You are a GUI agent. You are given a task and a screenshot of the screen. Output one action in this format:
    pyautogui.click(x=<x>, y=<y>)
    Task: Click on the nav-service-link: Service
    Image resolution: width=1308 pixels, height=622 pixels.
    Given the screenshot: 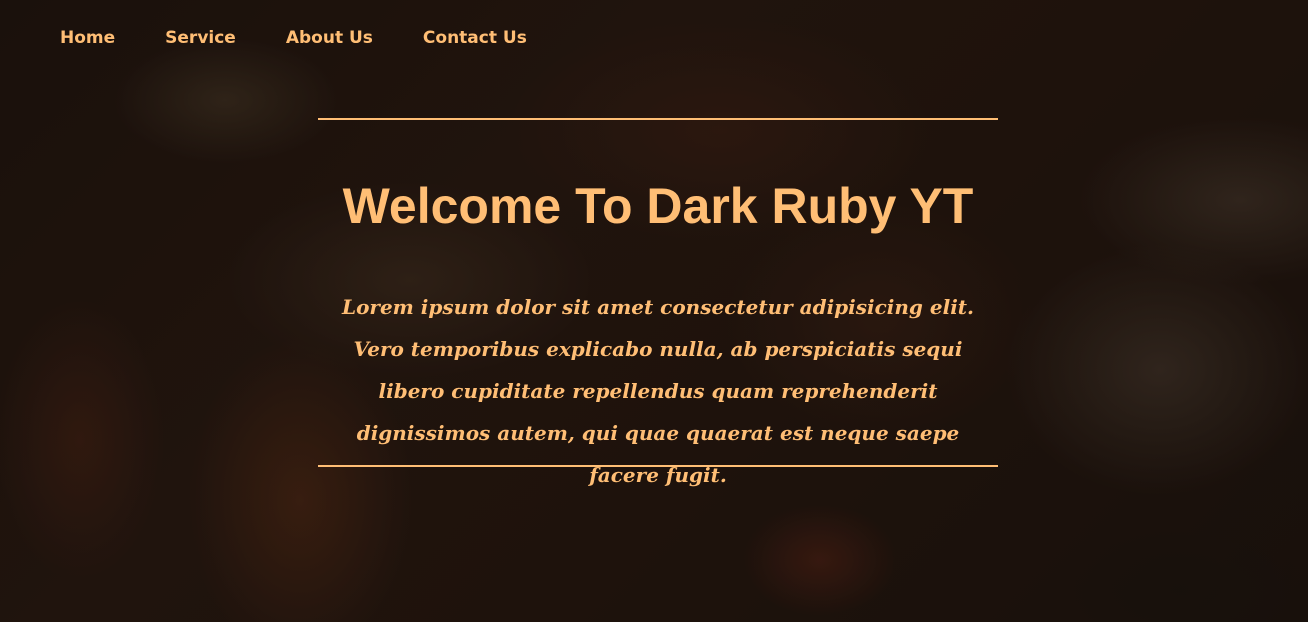 What is the action you would take?
    pyautogui.click(x=200, y=38)
    